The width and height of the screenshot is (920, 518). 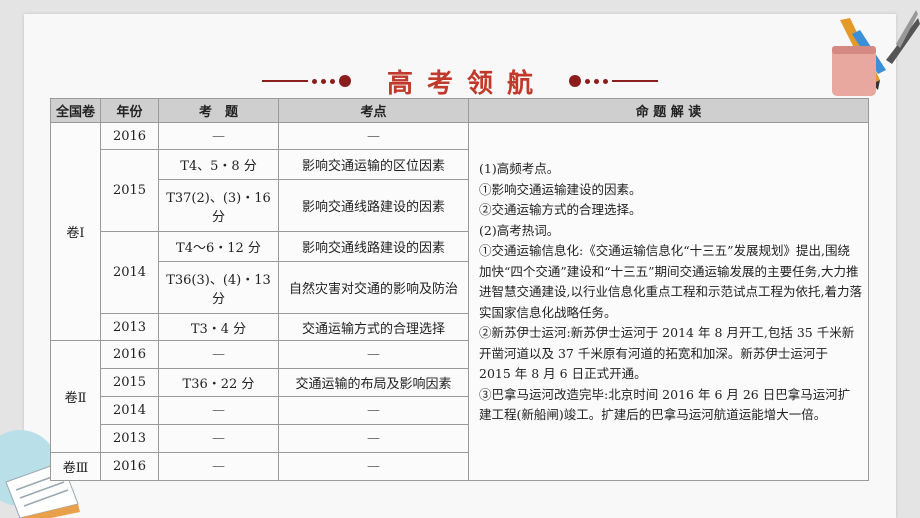 What do you see at coordinates (75, 466) in the screenshot?
I see `exam-group-label: 卷Ⅲ` at bounding box center [75, 466].